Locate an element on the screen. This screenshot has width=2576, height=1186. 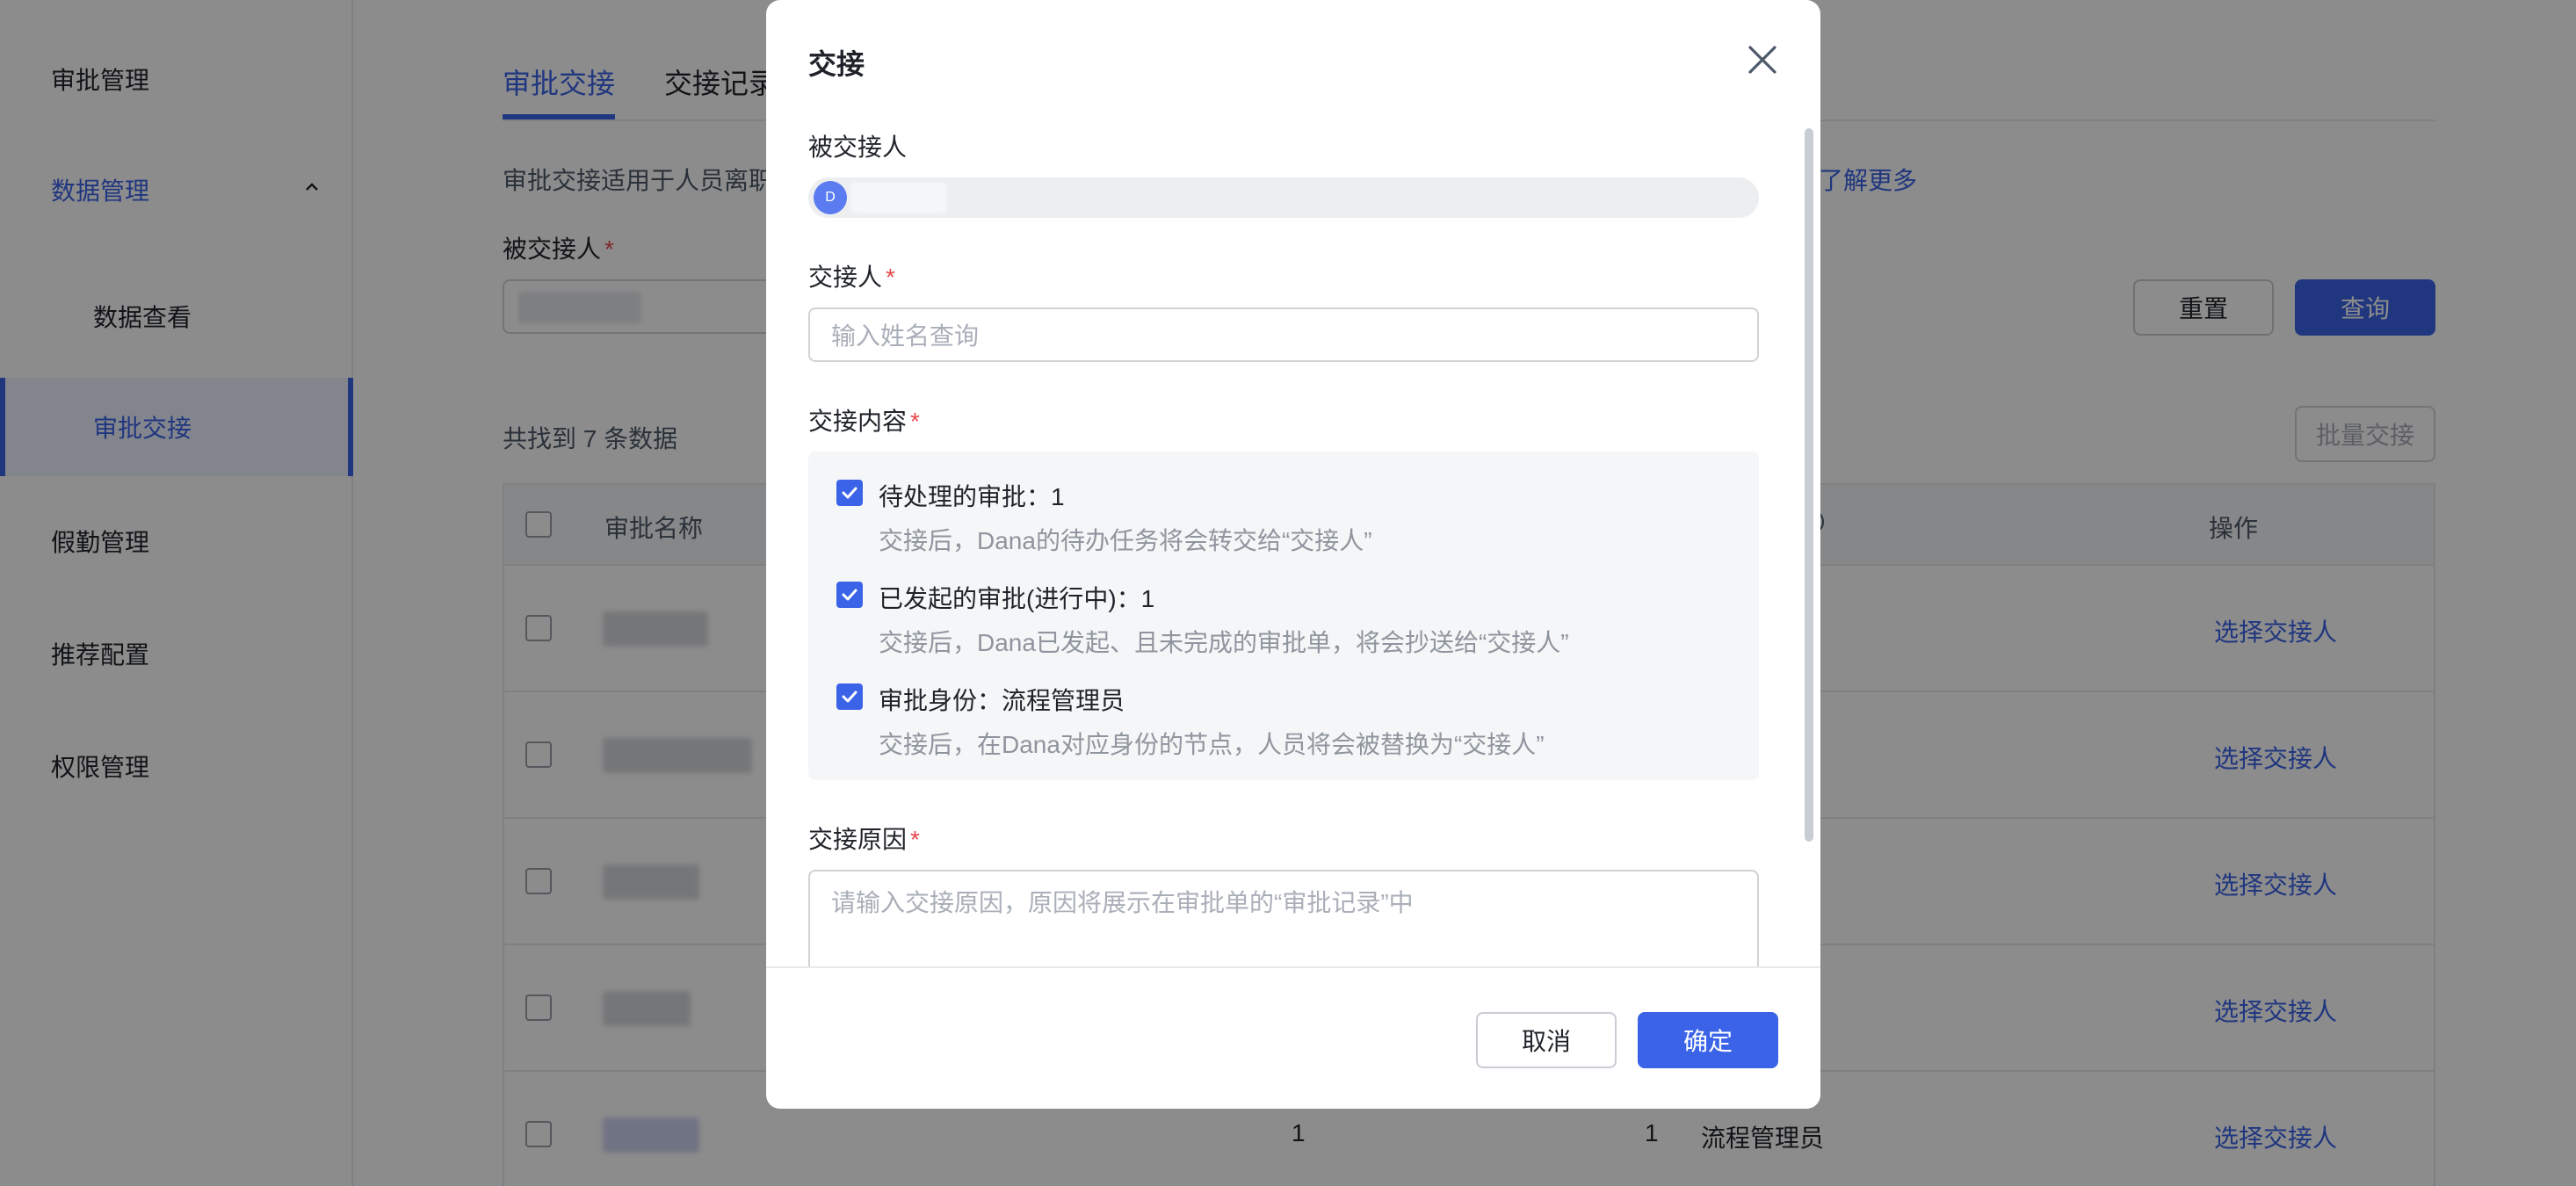
close-icon is located at coordinates (1762, 60).